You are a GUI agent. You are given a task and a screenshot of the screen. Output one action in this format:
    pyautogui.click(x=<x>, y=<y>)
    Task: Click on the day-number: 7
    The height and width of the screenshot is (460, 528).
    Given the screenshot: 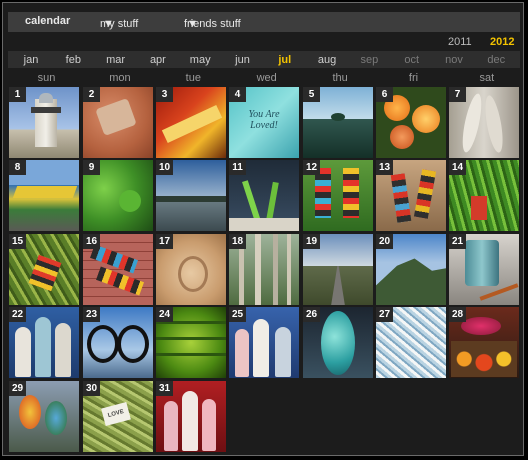 What is the action you would take?
    pyautogui.click(x=457, y=94)
    